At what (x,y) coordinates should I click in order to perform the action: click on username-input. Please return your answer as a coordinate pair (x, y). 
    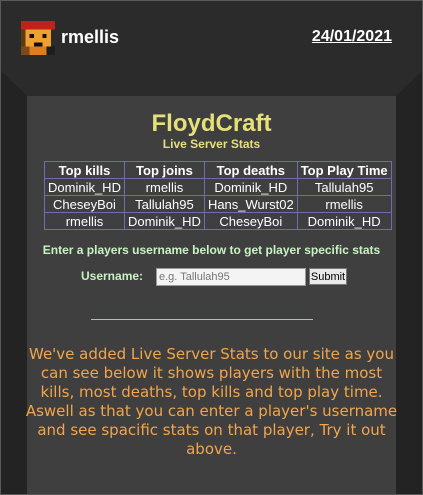
    Looking at the image, I should click on (231, 277).